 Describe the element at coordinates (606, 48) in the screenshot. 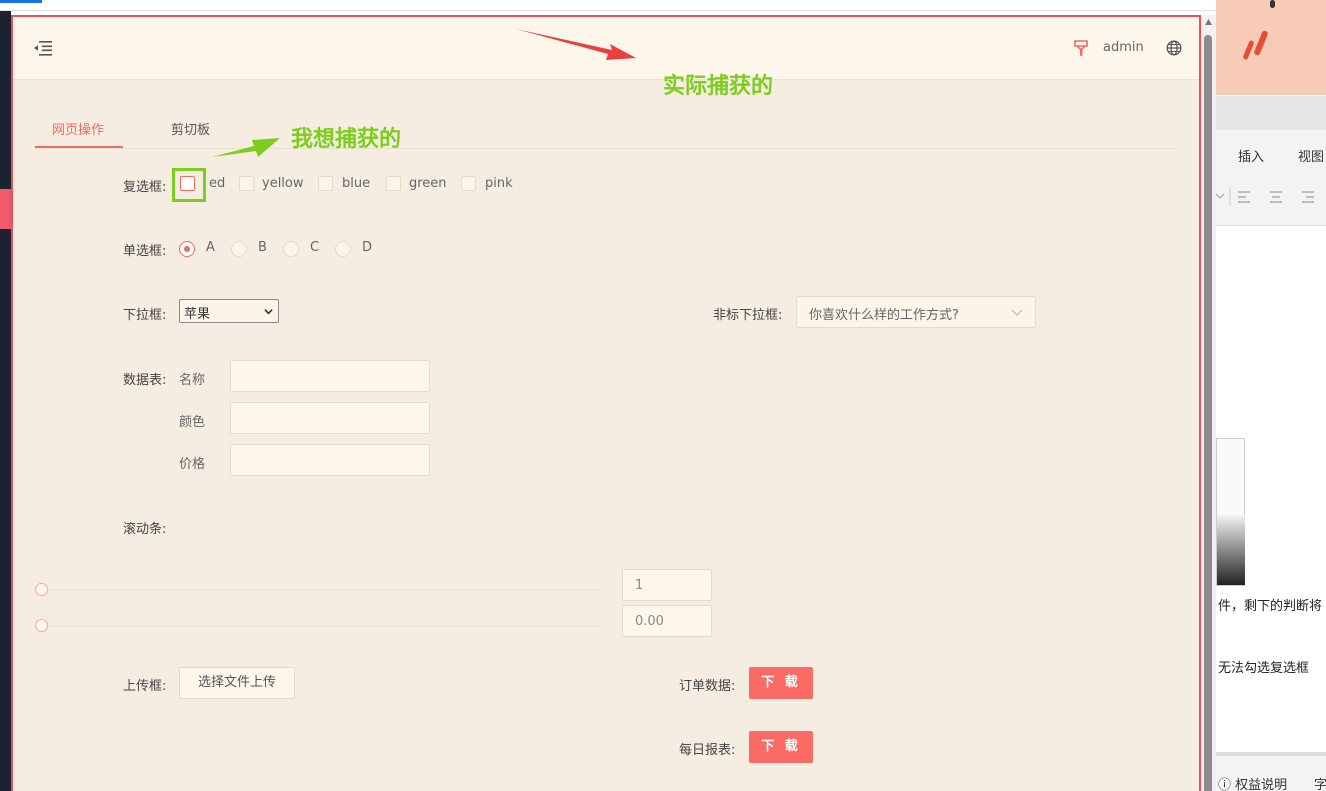

I see `app-header: admin` at that location.